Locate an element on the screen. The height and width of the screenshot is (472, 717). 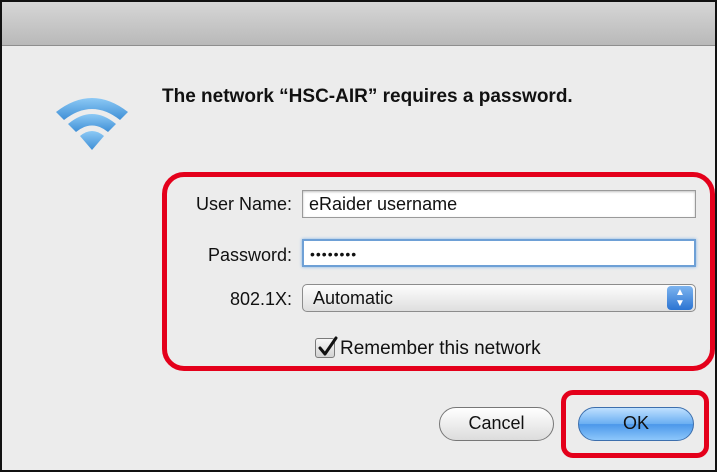
checkmark-icon is located at coordinates (328, 346).